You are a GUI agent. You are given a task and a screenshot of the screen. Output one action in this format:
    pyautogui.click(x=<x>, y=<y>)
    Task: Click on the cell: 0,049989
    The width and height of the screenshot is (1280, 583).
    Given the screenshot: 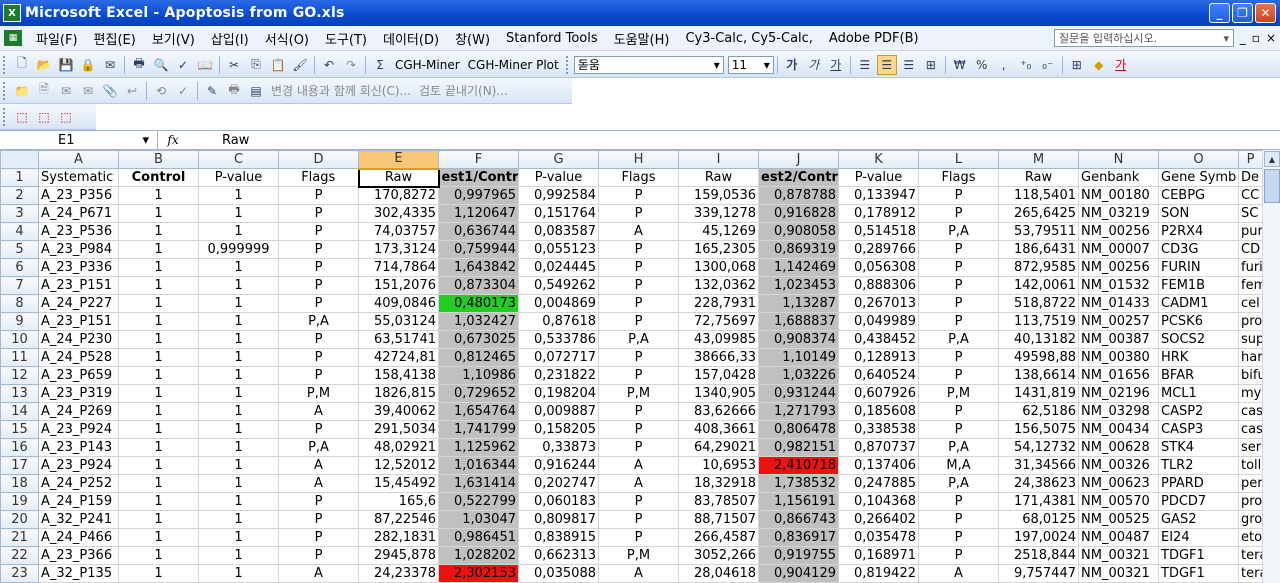 What is the action you would take?
    pyautogui.click(x=878, y=321)
    